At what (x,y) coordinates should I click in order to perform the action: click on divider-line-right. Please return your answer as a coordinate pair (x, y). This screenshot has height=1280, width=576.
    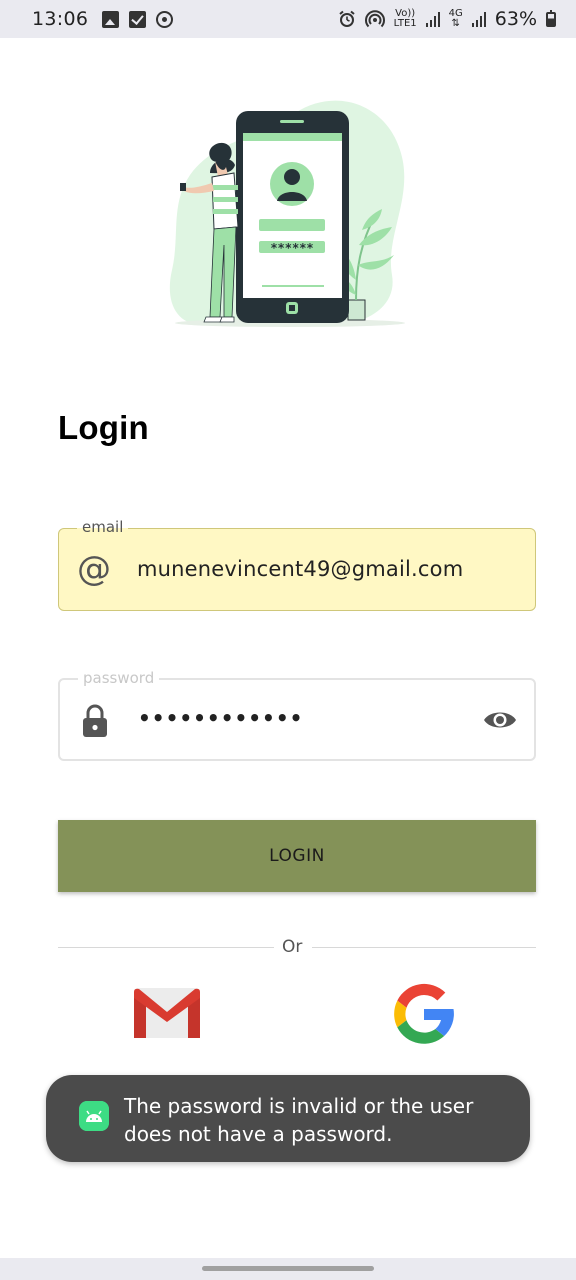
    Looking at the image, I should click on (424, 947).